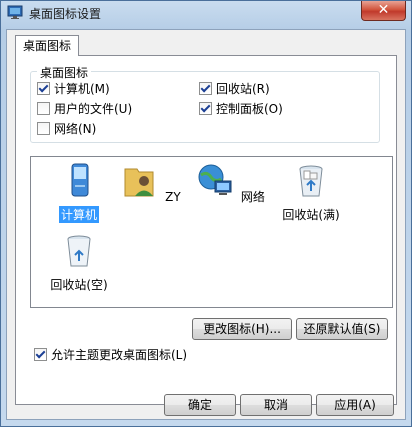 The height and width of the screenshot is (427, 412). What do you see at coordinates (249, 108) in the screenshot?
I see `checkbox-label: 控制面板(O)` at bounding box center [249, 108].